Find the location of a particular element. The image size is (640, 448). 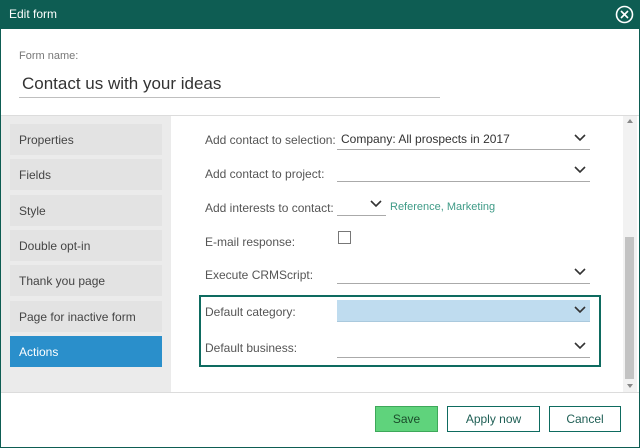

form-name-input is located at coordinates (229, 84).